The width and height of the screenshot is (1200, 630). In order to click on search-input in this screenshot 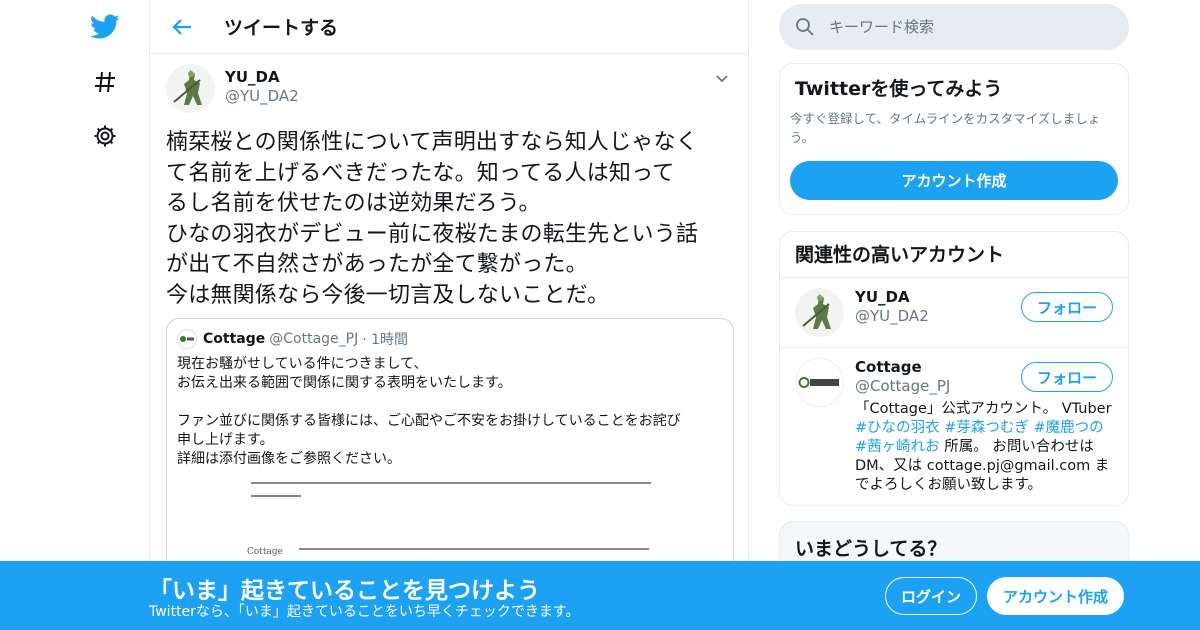, I will do `click(969, 27)`.